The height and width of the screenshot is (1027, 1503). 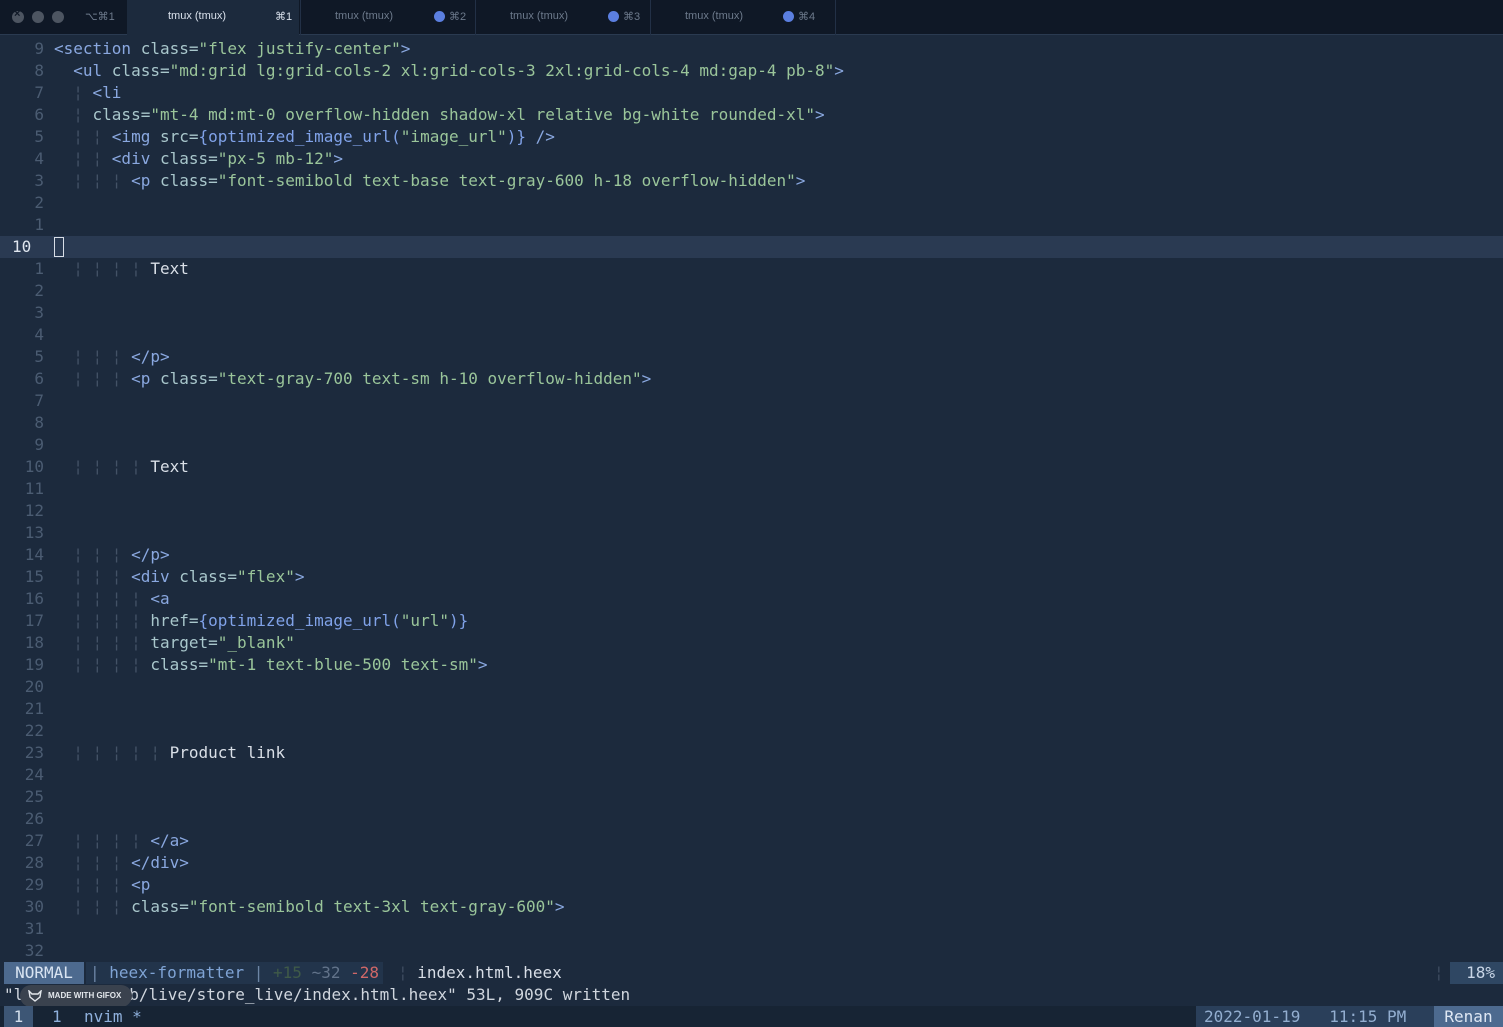 I want to click on code-line: 13, so click(x=751, y=533).